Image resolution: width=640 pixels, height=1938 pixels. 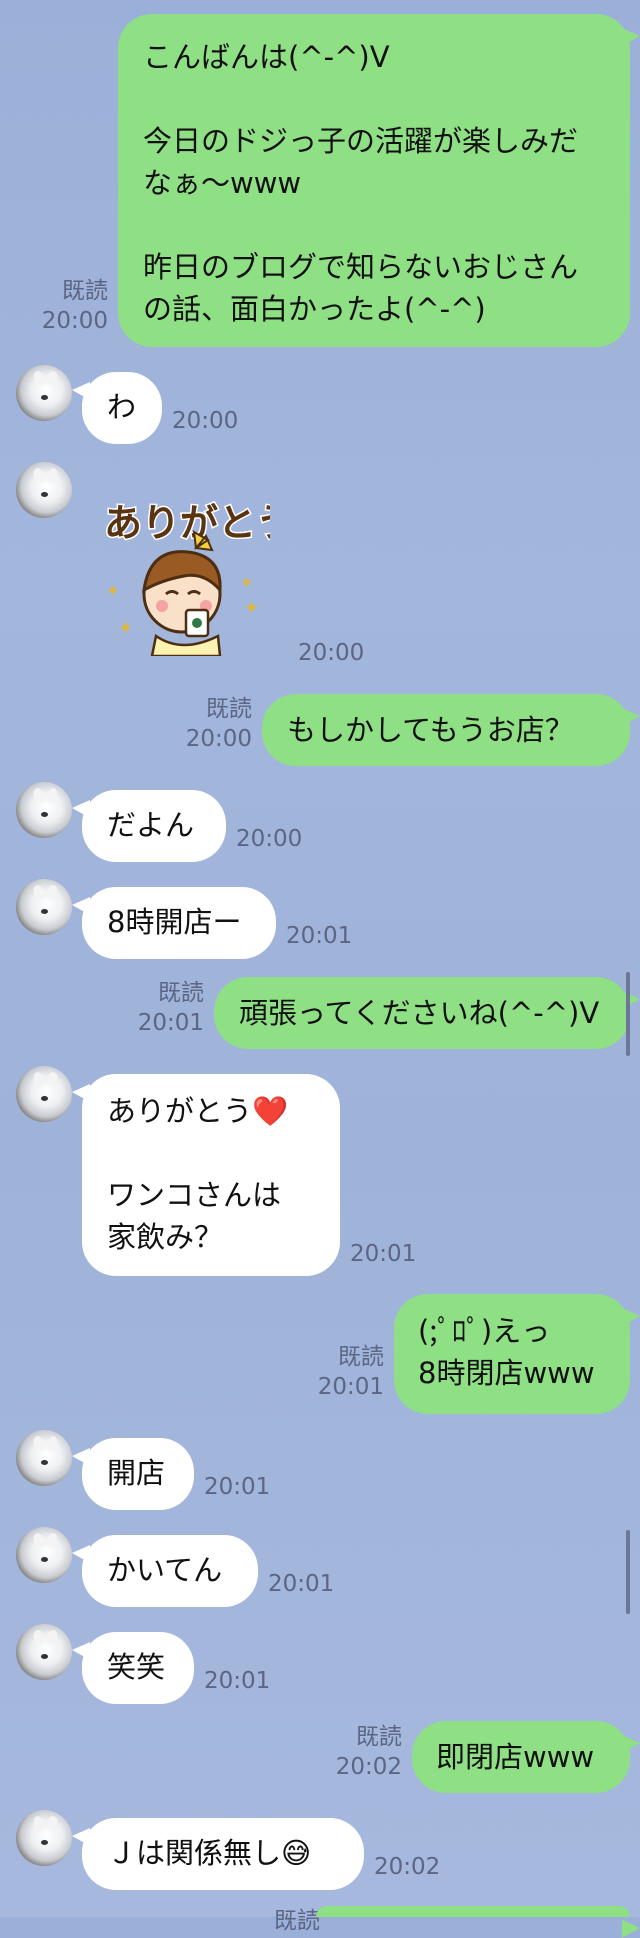 I want to click on sticker-arigatou-icon: ありがとう ✦ ✦ ✦ ✦, so click(x=198, y=572).